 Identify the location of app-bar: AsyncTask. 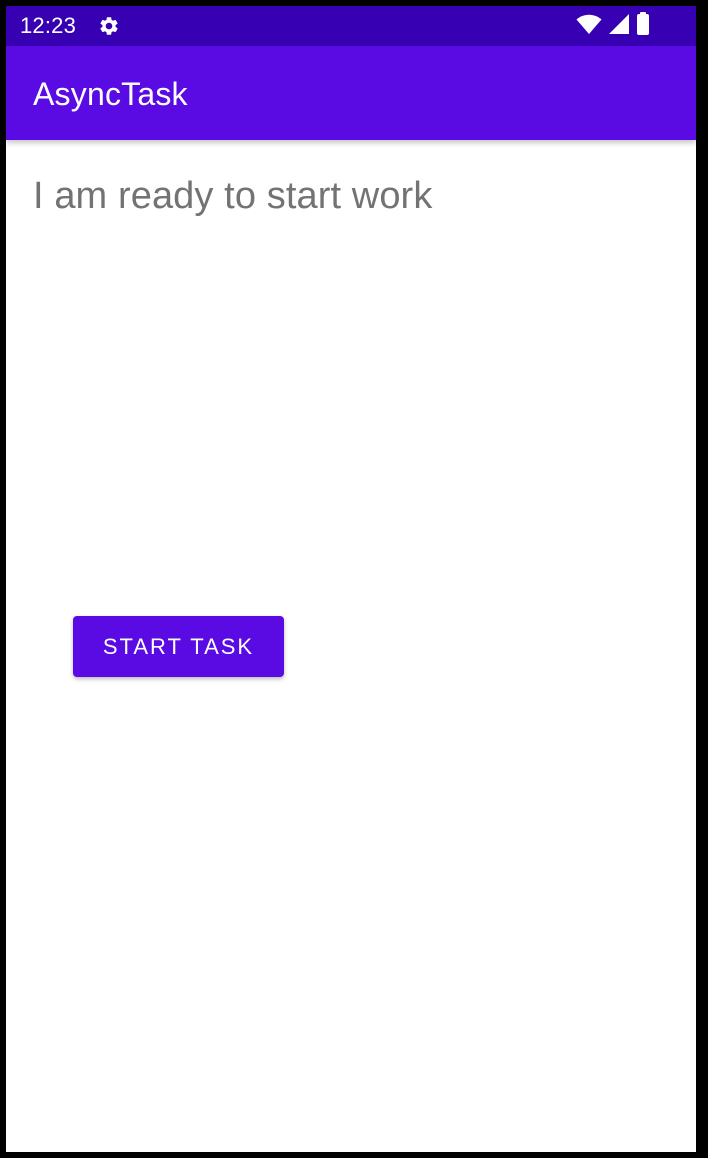
(351, 93).